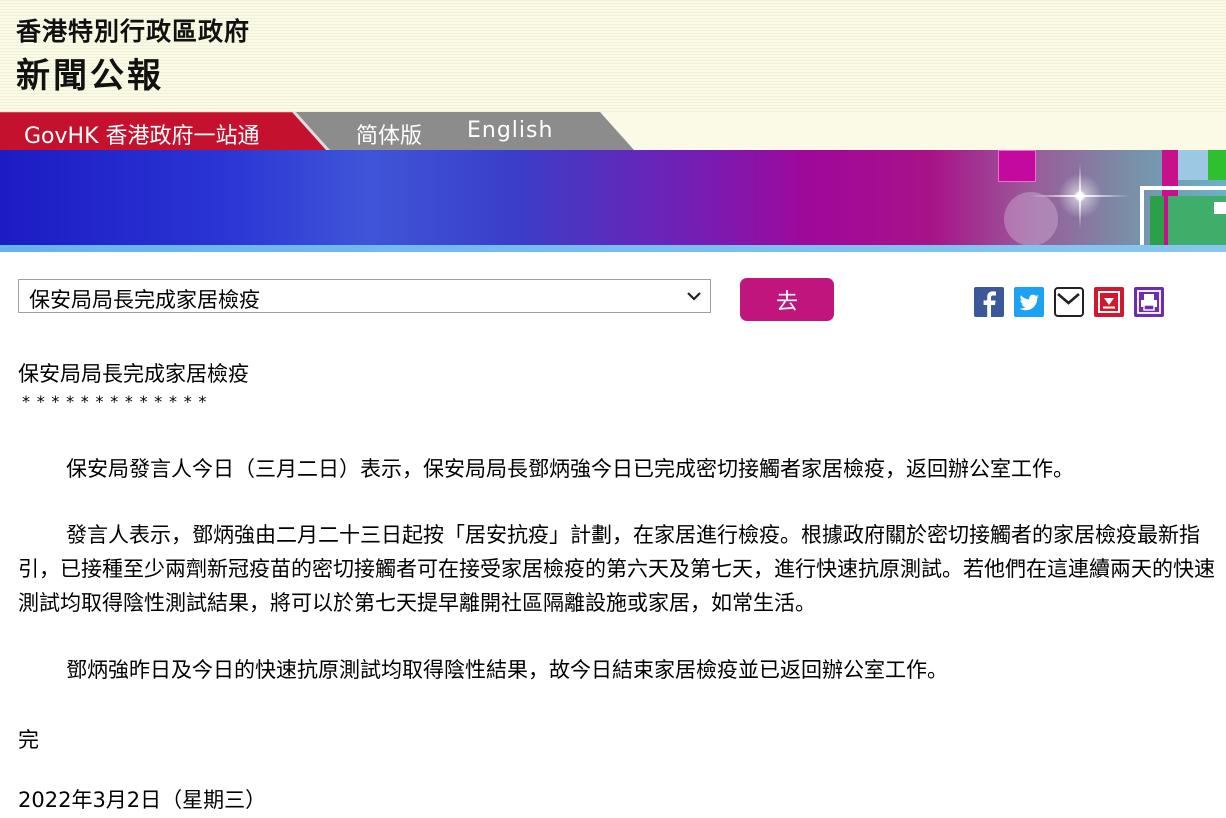  What do you see at coordinates (364, 296) in the screenshot?
I see `press-release-select: 保安局局長完成家居檢疫` at bounding box center [364, 296].